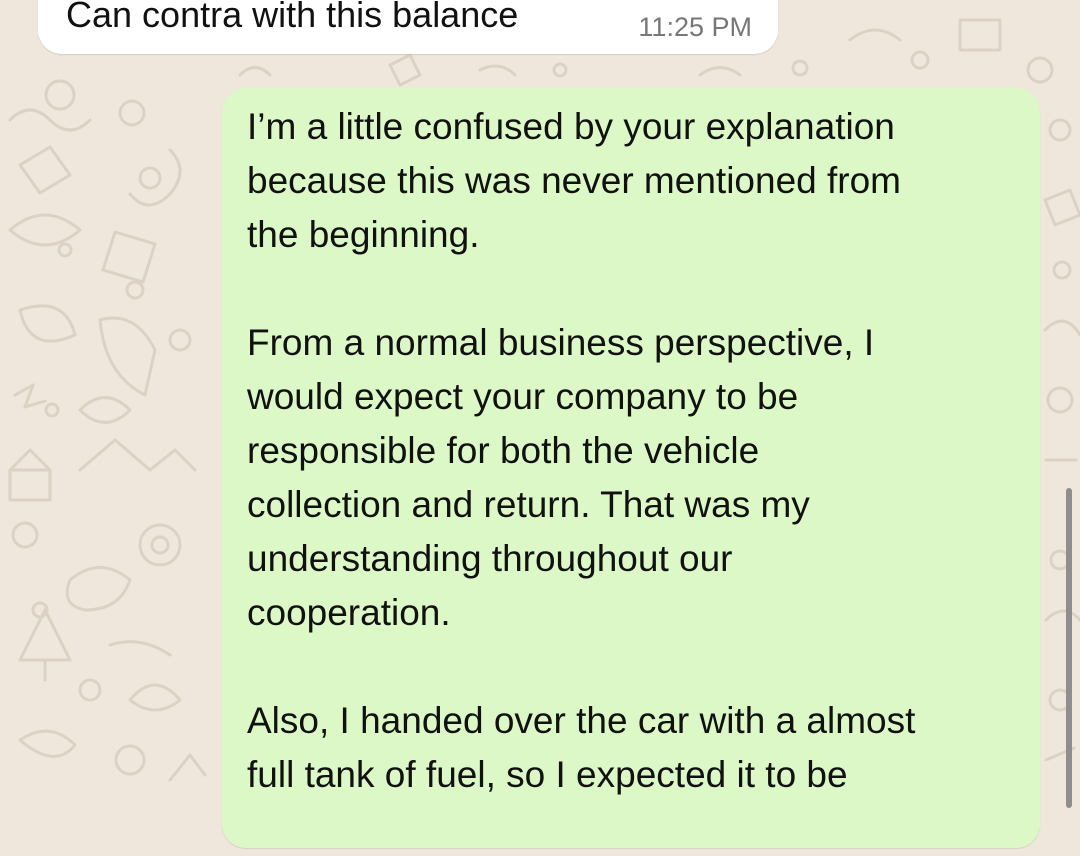 The image size is (1080, 856). I want to click on incoming-message-bubble: Can contra with this balance 11:25 PM, so click(408, 27).